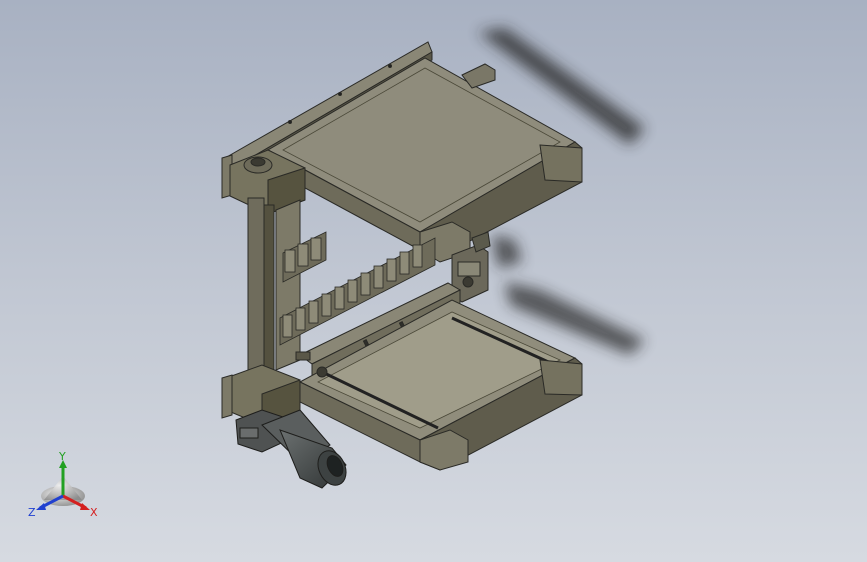 The height and width of the screenshot is (562, 867). I want to click on gear-motor, so click(293, 449).